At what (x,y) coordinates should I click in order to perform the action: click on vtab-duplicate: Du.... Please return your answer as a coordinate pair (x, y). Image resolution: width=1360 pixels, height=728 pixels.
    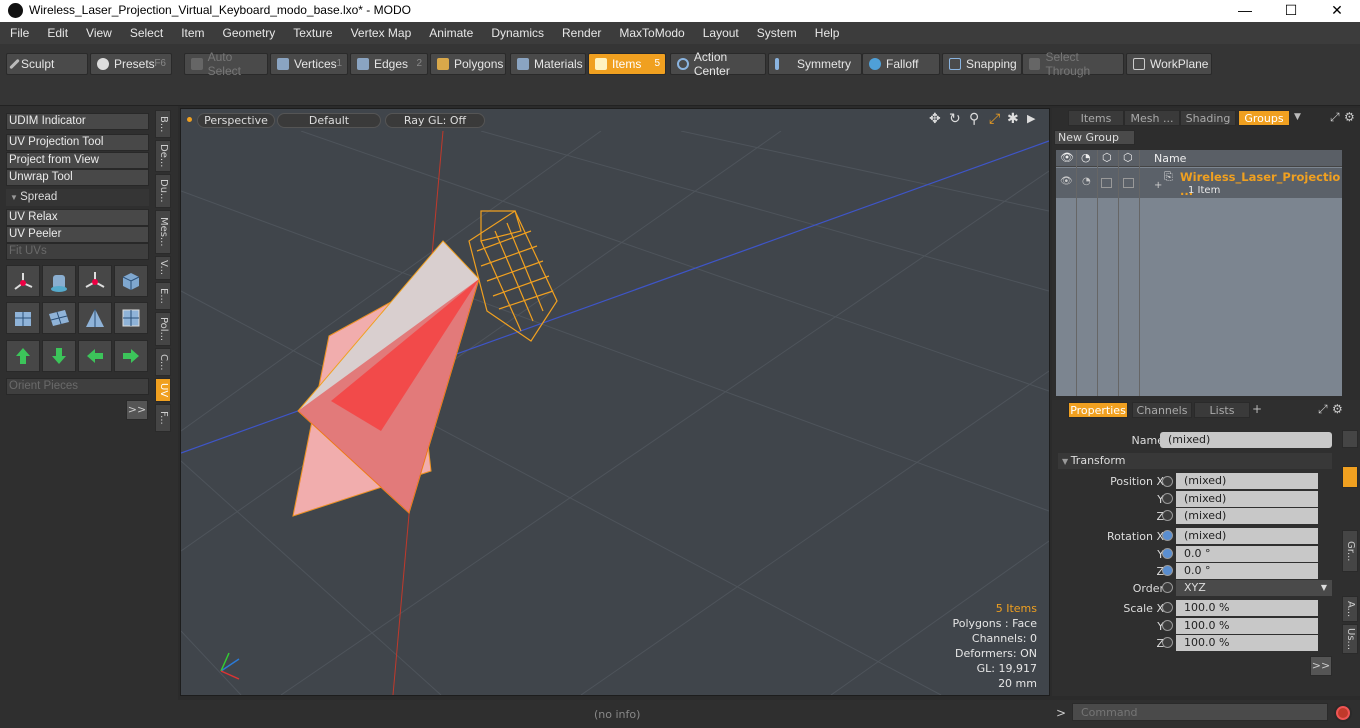
    Looking at the image, I should click on (163, 191).